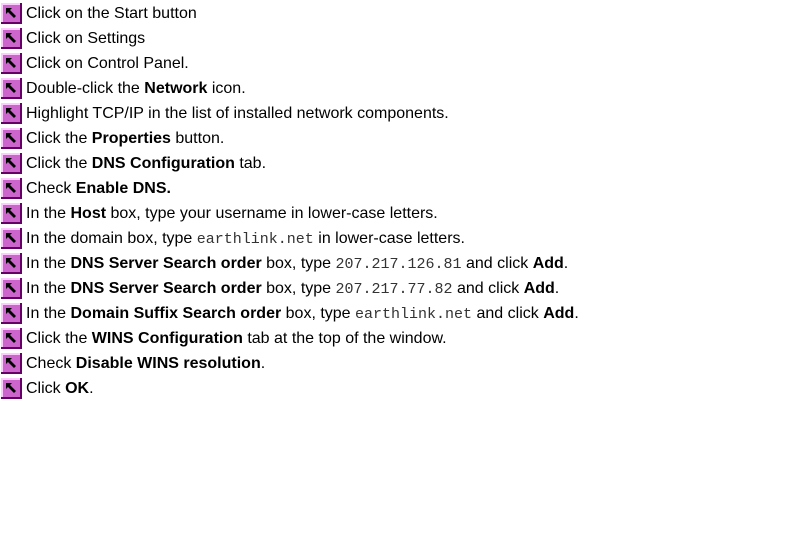 Image resolution: width=799 pixels, height=534 pixels. I want to click on step-text: Click on Control Panel., so click(107, 63).